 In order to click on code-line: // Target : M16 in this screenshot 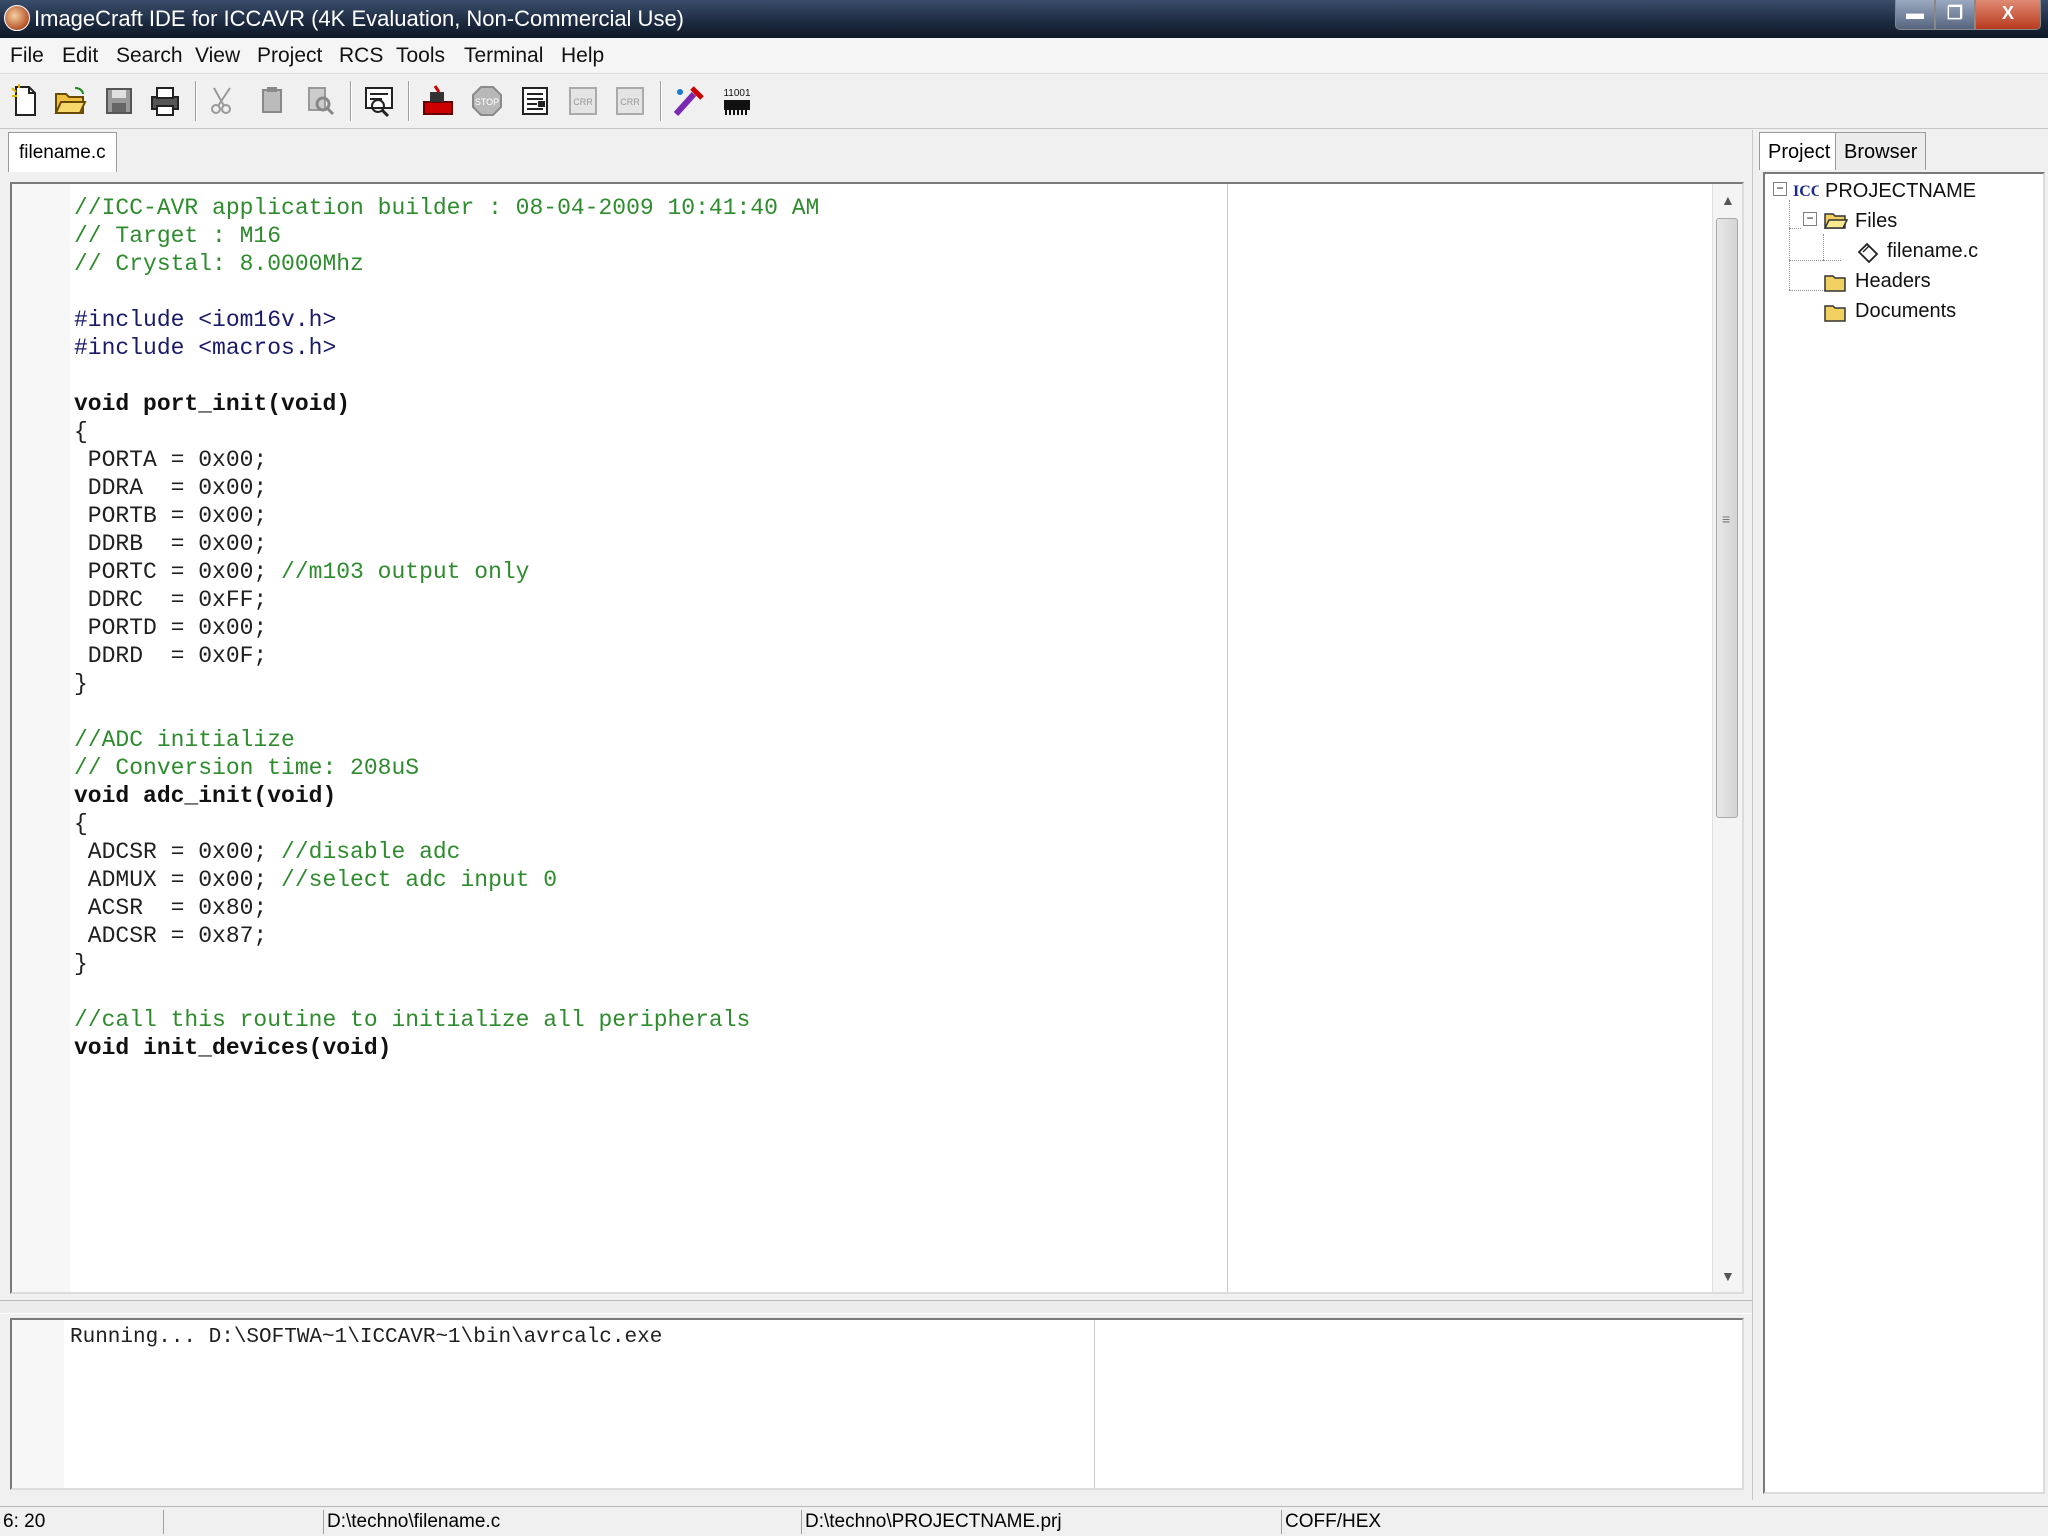, I will do `click(446, 233)`.